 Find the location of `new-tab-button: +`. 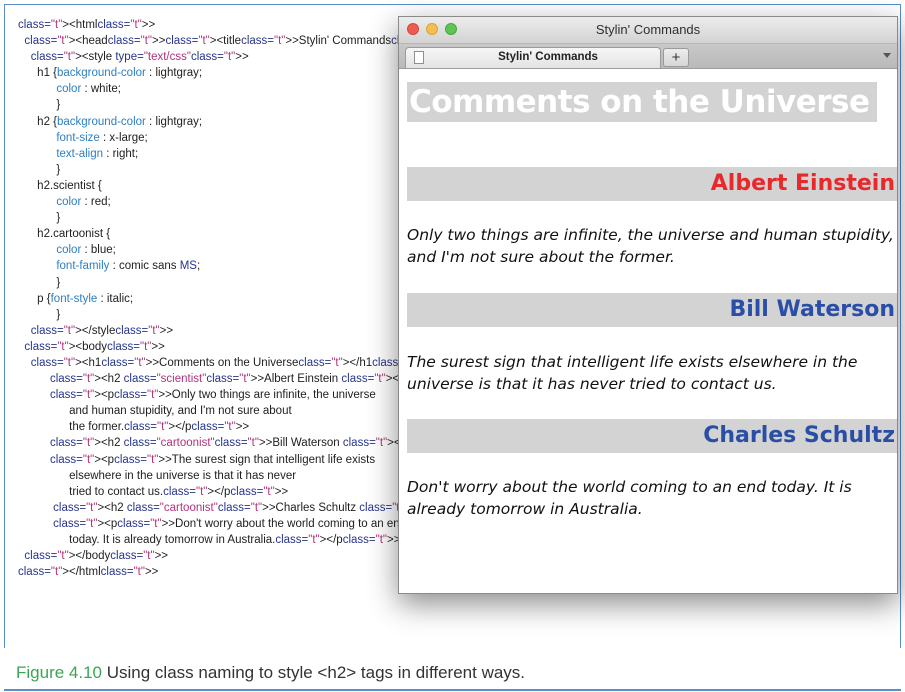

new-tab-button: + is located at coordinates (676, 57).